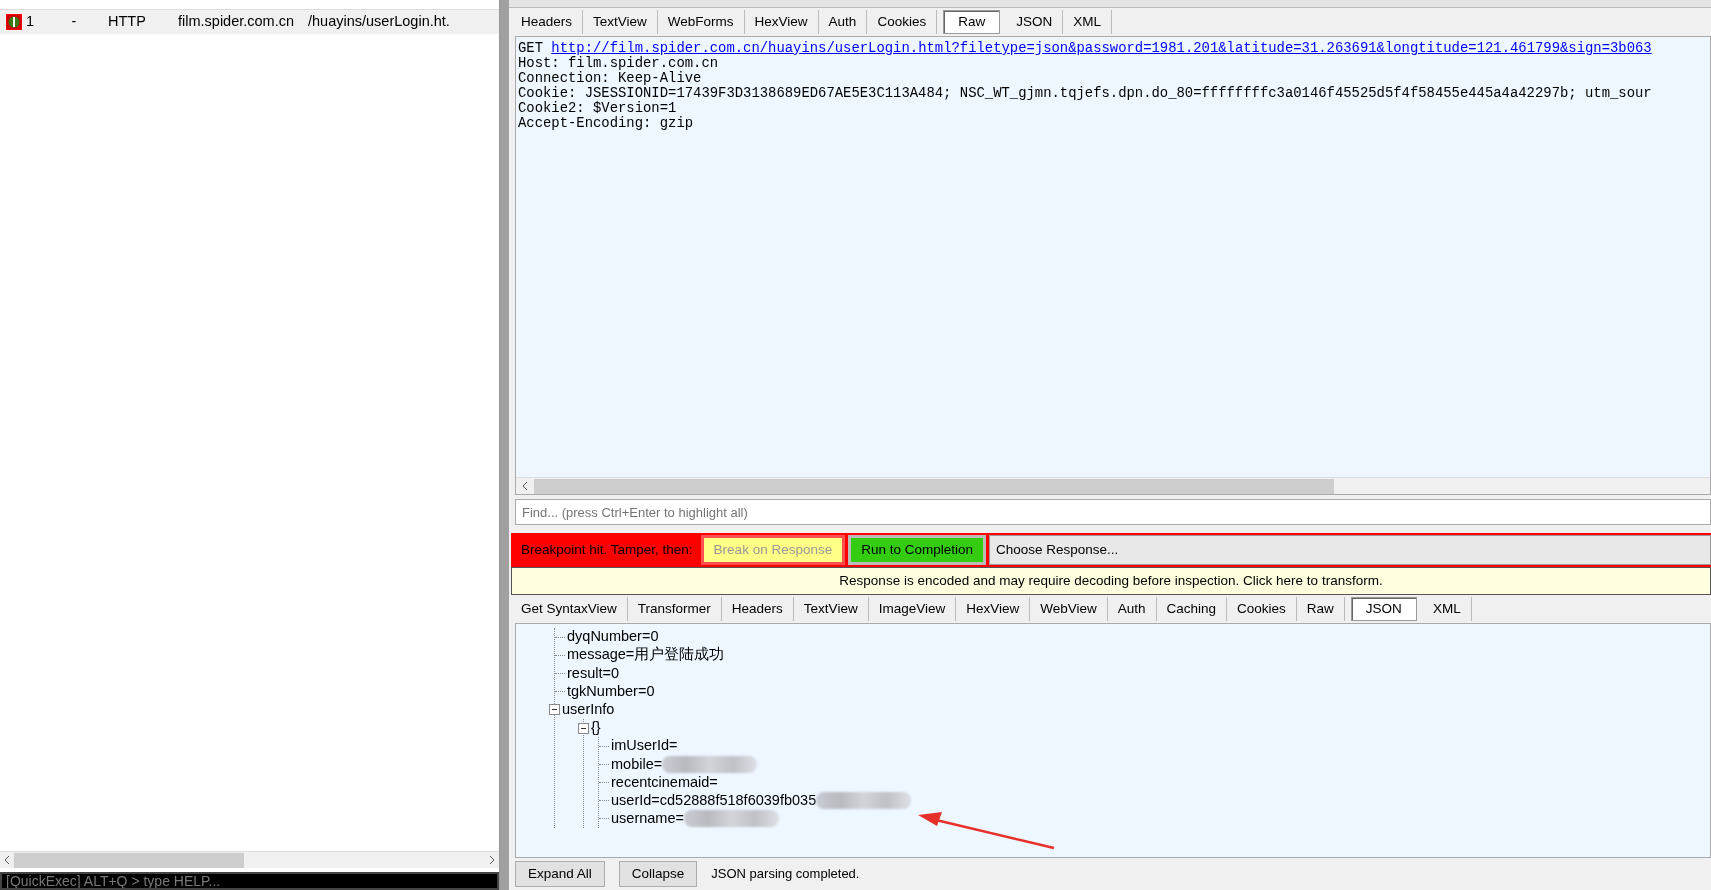  What do you see at coordinates (127, 22) in the screenshot?
I see `table-cell-text: HTTP` at bounding box center [127, 22].